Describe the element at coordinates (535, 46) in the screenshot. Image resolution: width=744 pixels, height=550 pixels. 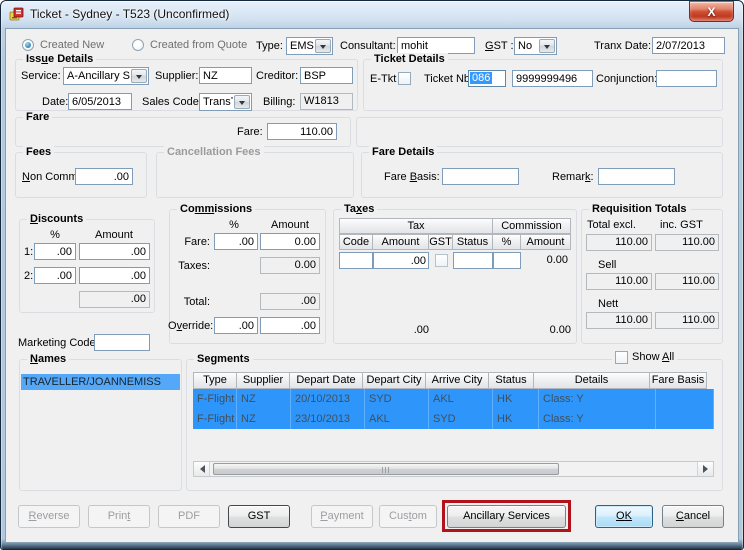
I see `gst-combo: No` at that location.